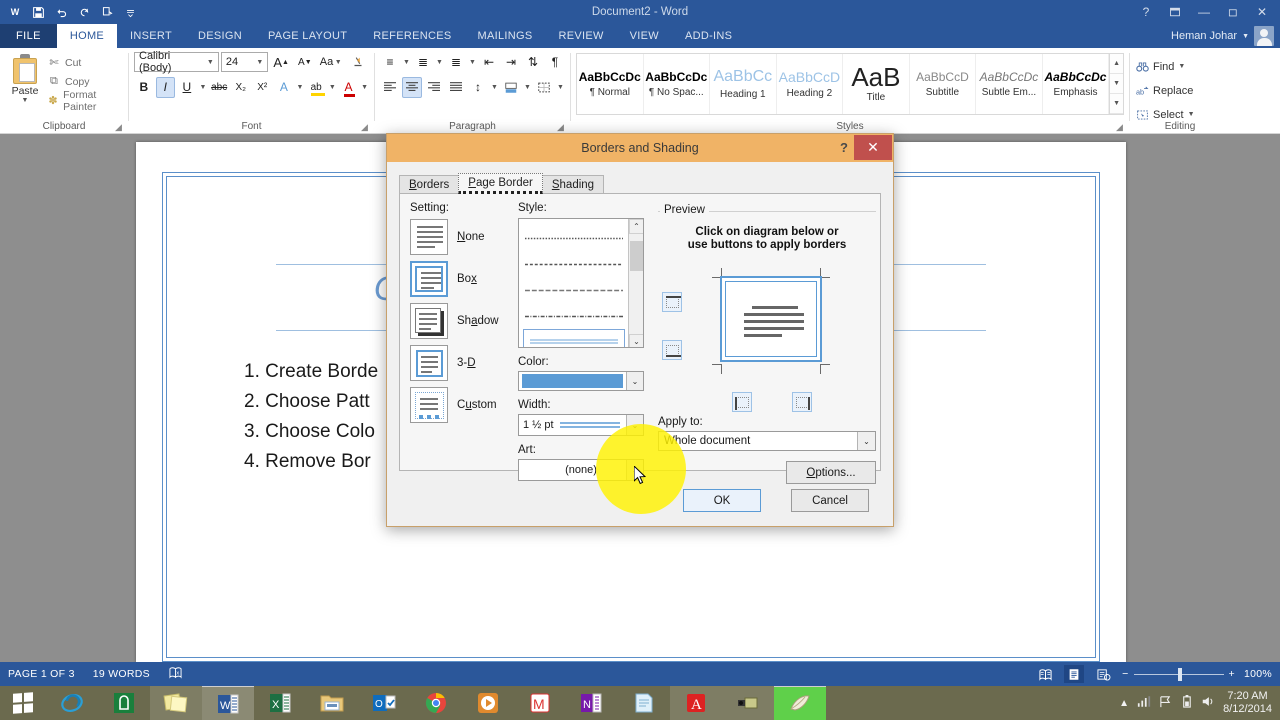 This screenshot has height=720, width=1280. Describe the element at coordinates (800, 703) in the screenshot. I see `taskbar-item-paint` at that location.